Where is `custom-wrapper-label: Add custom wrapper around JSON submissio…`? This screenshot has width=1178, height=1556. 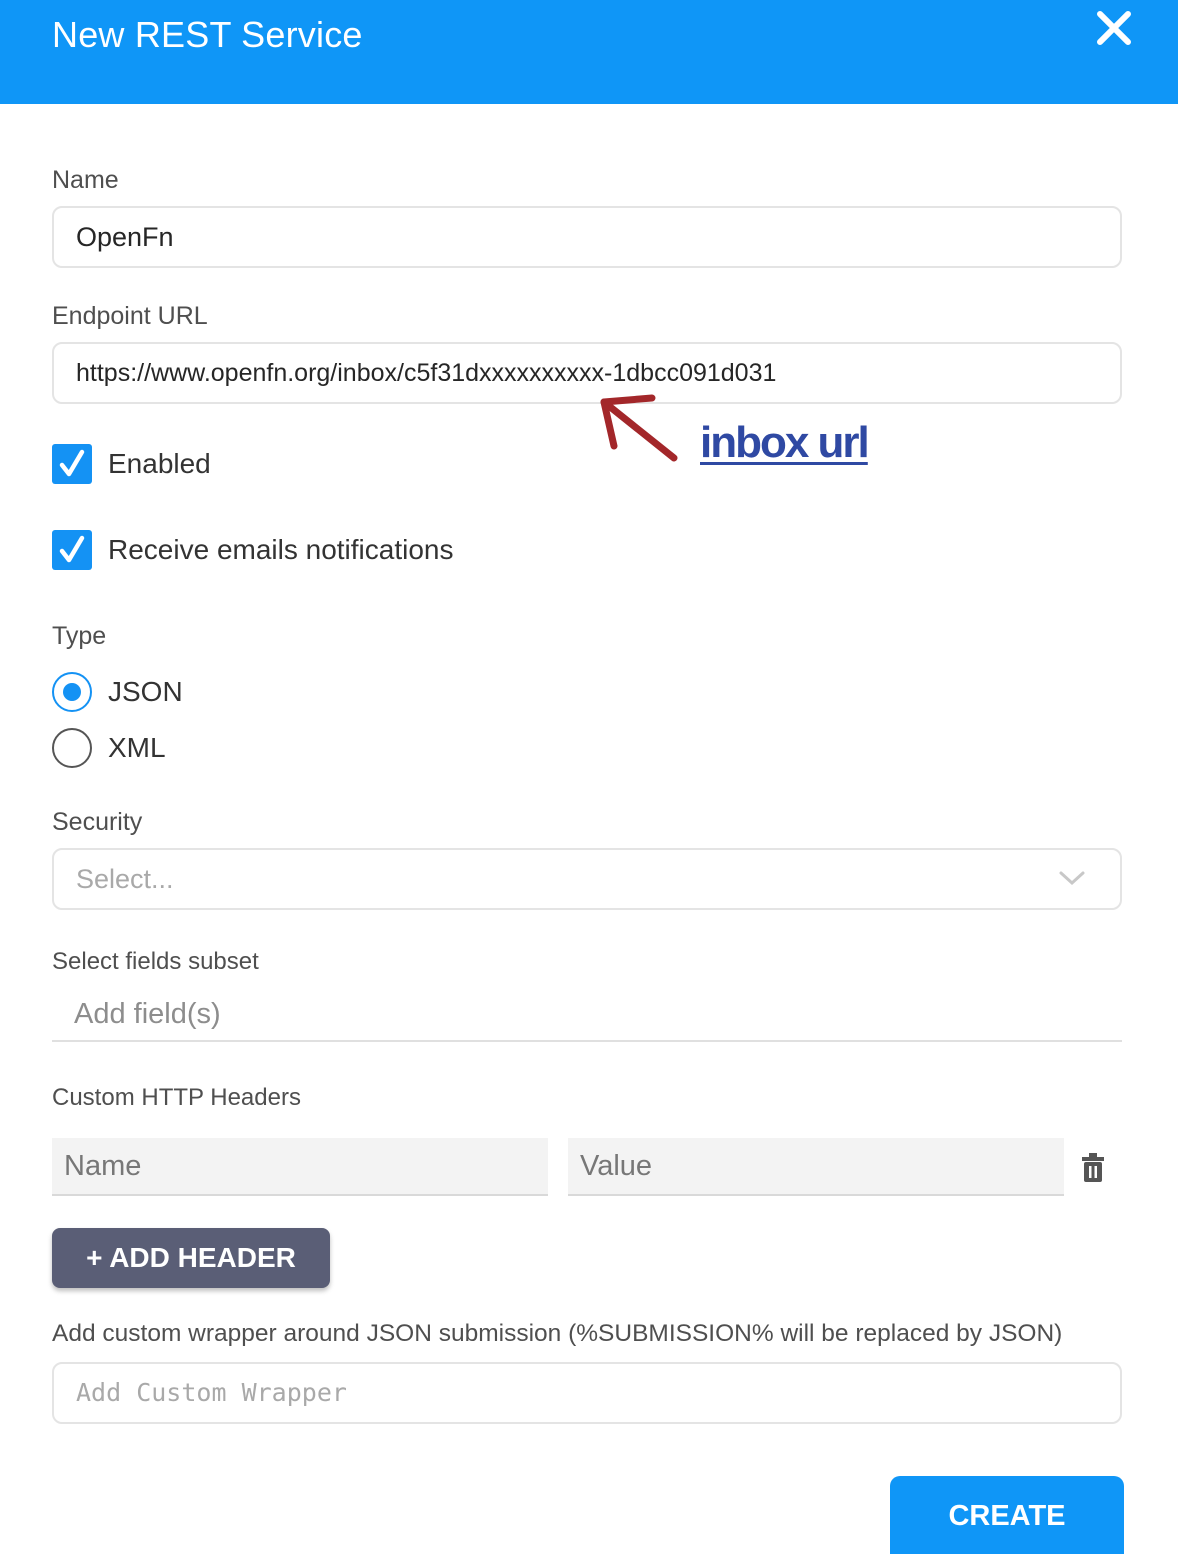 custom-wrapper-label: Add custom wrapper around JSON submissio… is located at coordinates (557, 1333).